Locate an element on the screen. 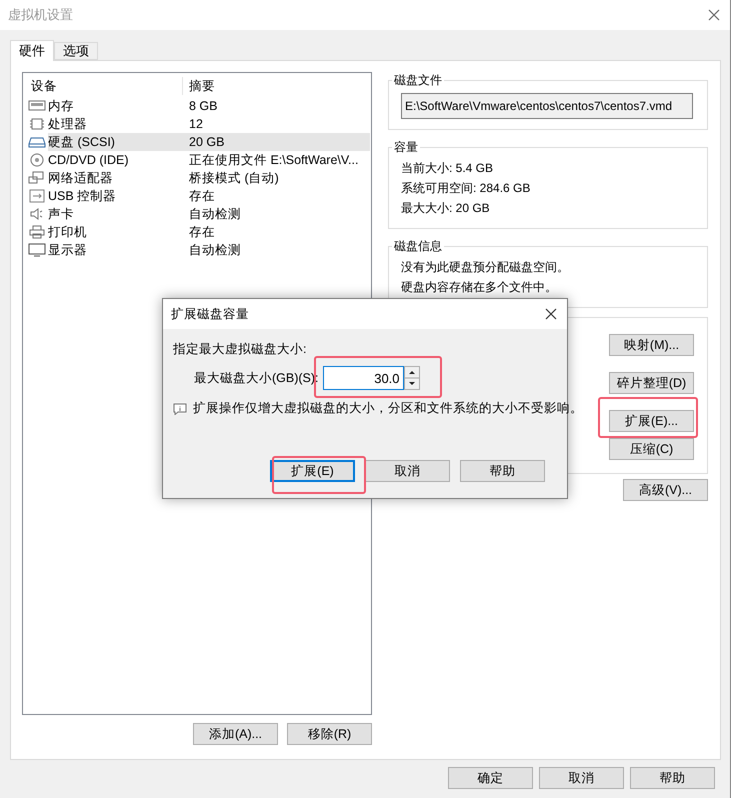 The width and height of the screenshot is (731, 798). group-label: 磁盘文件 is located at coordinates (418, 80).